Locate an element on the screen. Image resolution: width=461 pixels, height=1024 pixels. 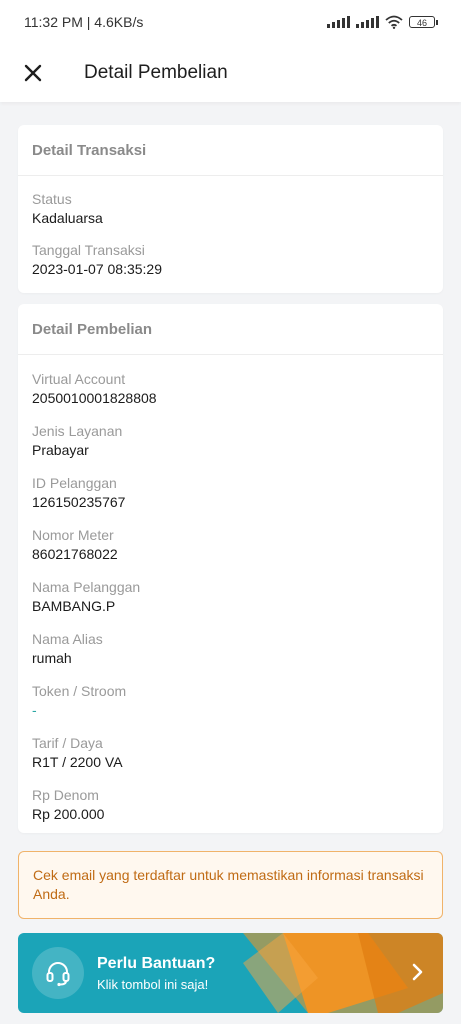
field-label: Nama Alias is located at coordinates (67, 639).